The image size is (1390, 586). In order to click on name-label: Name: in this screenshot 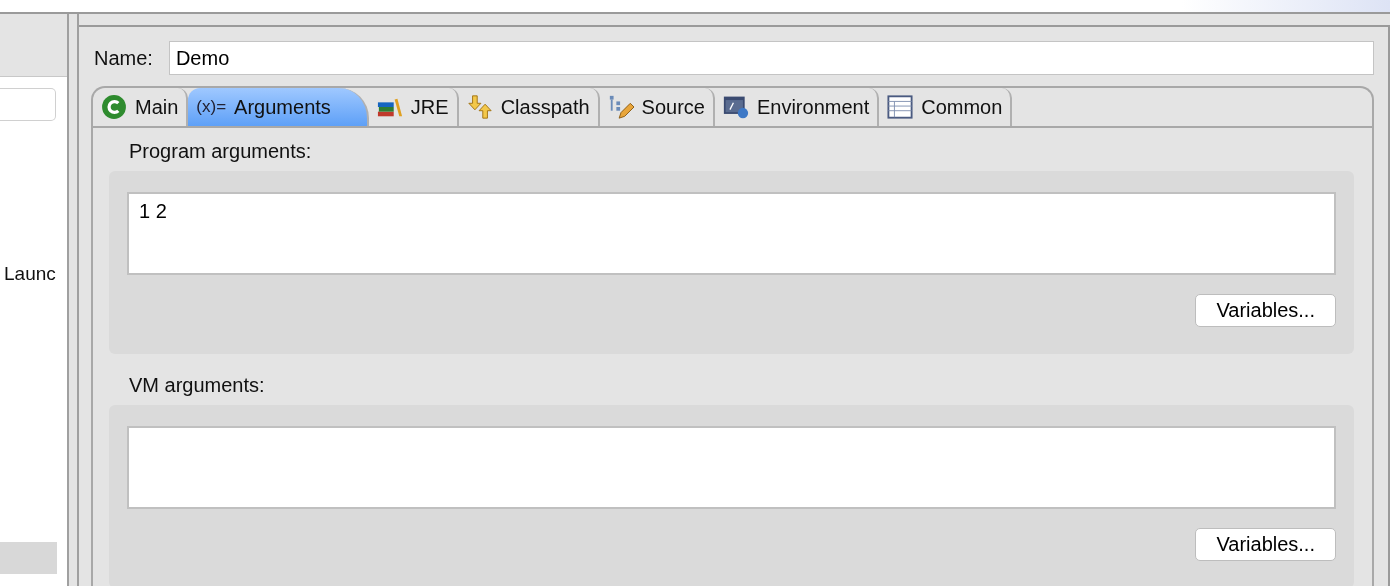, I will do `click(123, 58)`.